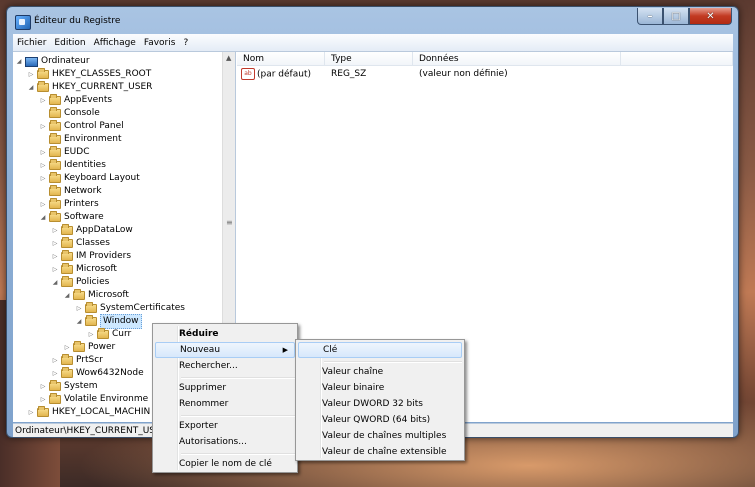 The height and width of the screenshot is (487, 755). What do you see at coordinates (380, 388) in the screenshot?
I see `submenu-item-valeur-binaire: Valeur binaire` at bounding box center [380, 388].